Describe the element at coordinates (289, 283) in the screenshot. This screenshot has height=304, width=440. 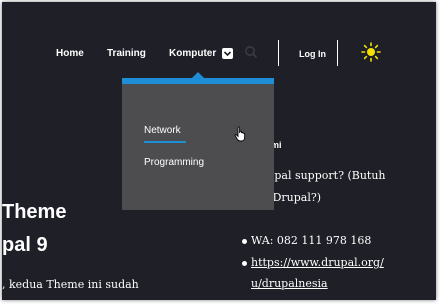
I see `drupal-profile-link-cont: u/drupalnesia` at that location.